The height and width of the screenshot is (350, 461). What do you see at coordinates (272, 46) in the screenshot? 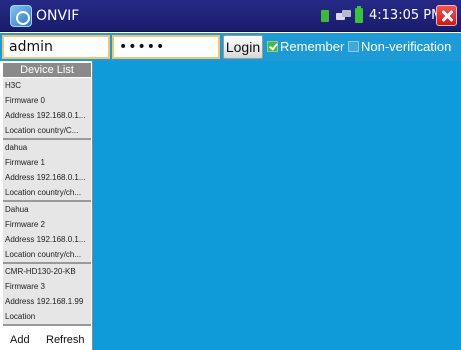
I see `remember-checkbox` at bounding box center [272, 46].